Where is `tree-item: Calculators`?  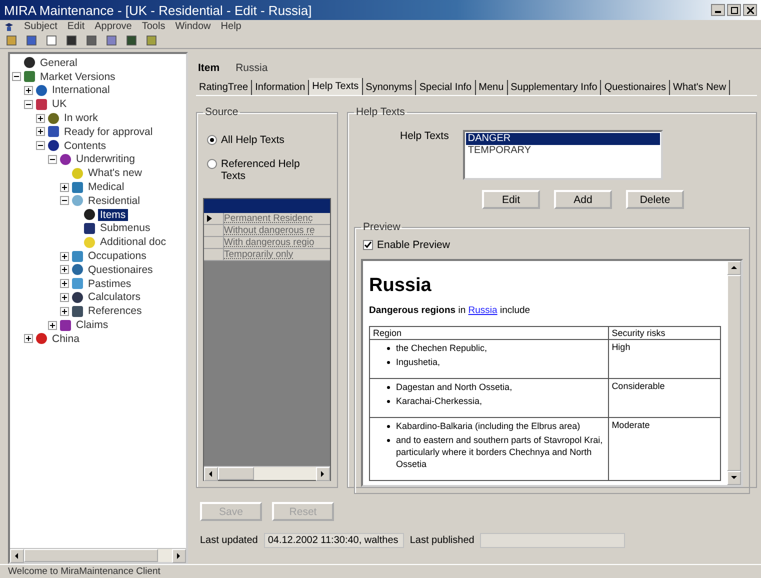 tree-item: Calculators is located at coordinates (114, 297).